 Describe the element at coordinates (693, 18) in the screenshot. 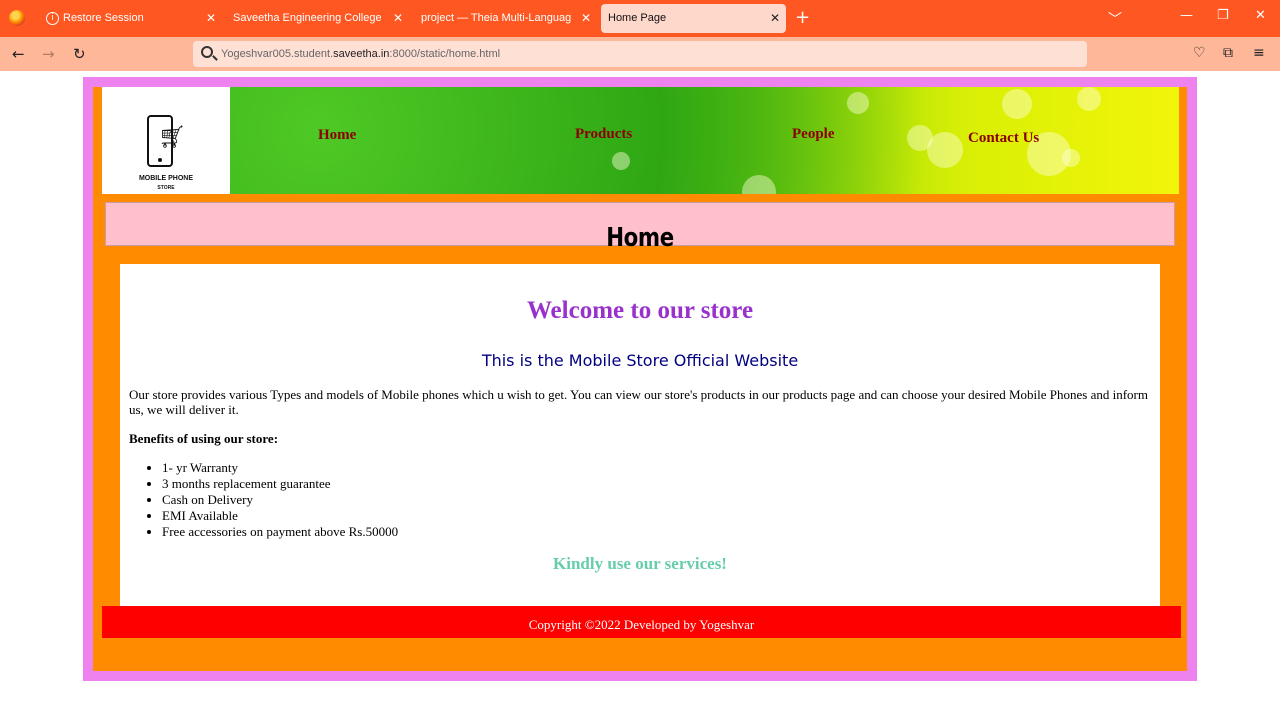

I see `tab-home-page: Home Page ✕` at that location.